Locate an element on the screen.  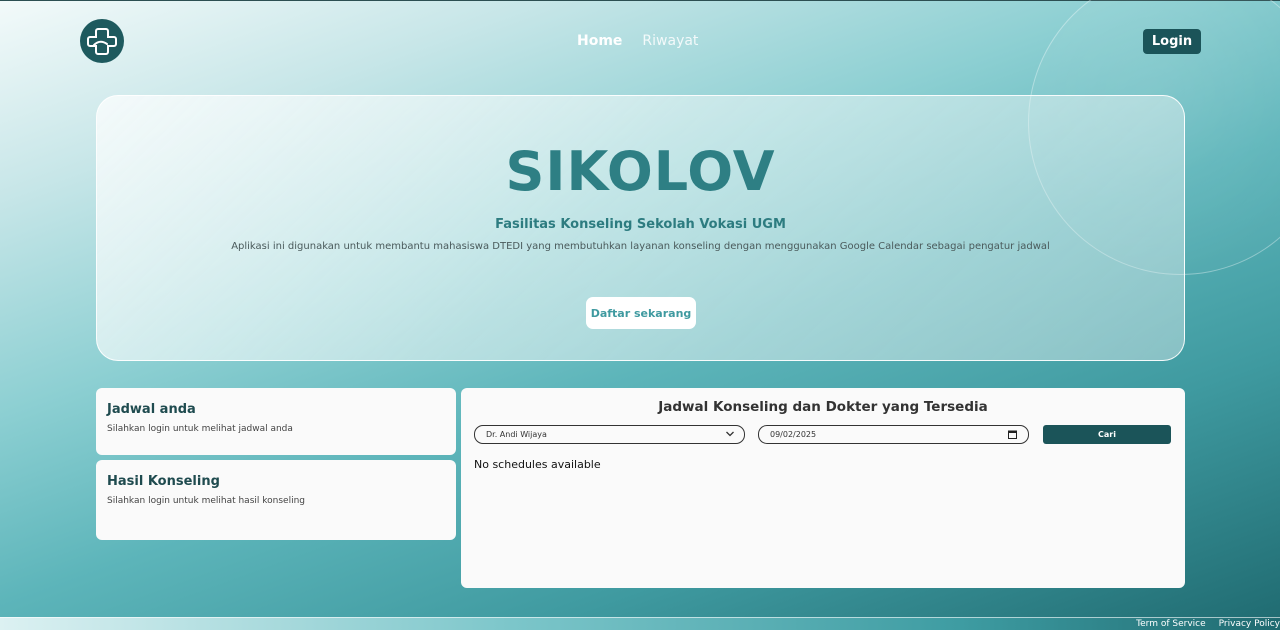
jadwal-anda-title: Jadwal anda is located at coordinates (151, 409).